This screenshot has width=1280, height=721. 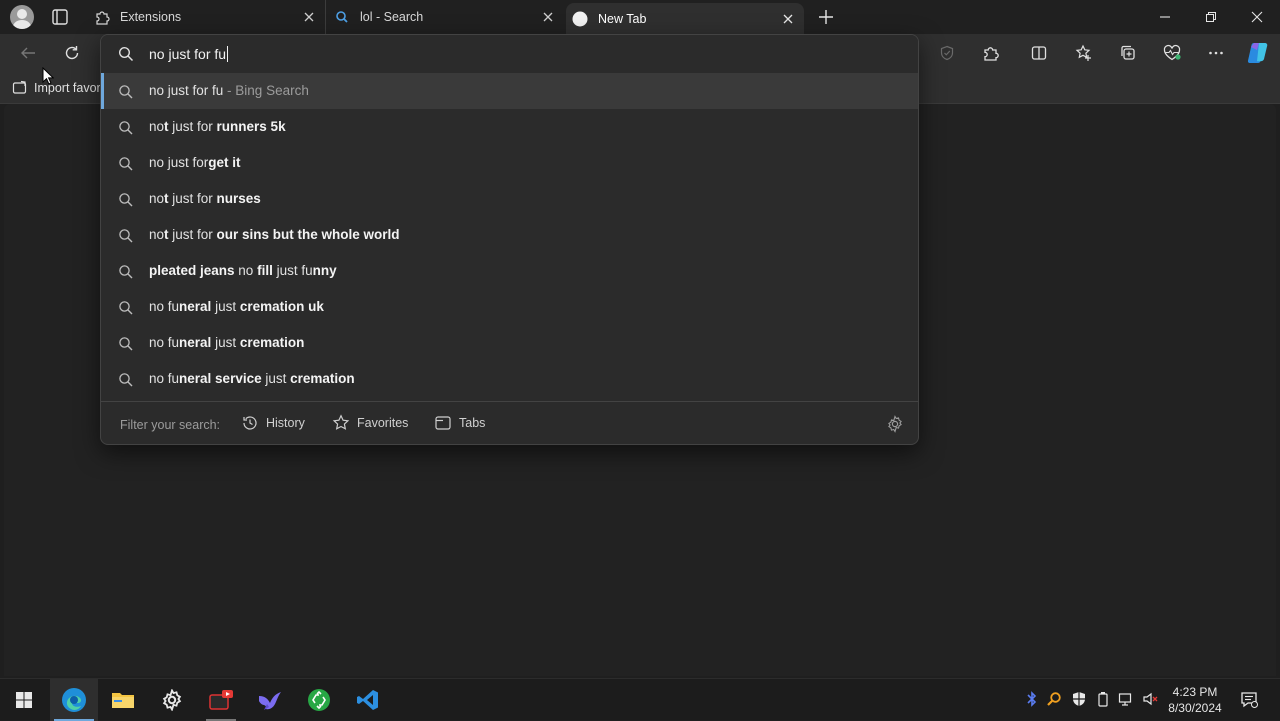 I want to click on start-icon, so click(x=24, y=700).